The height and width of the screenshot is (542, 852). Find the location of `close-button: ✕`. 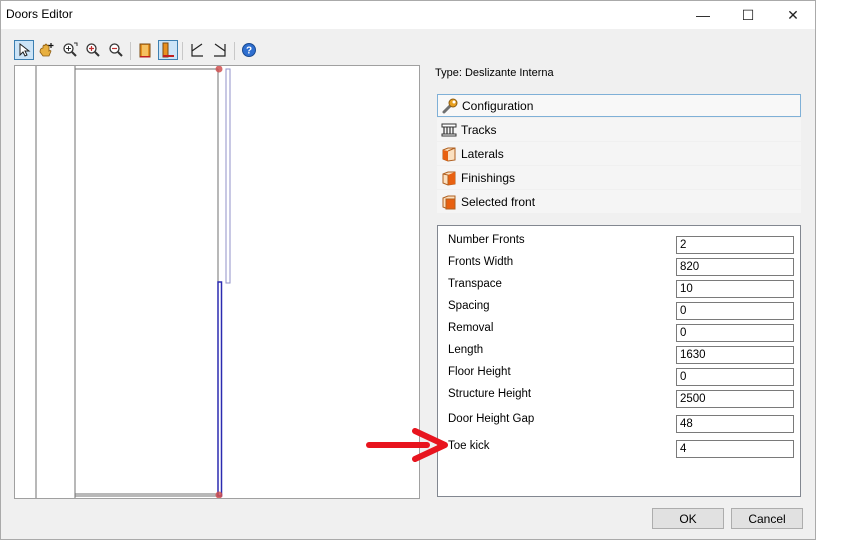

close-button: ✕ is located at coordinates (793, 15).